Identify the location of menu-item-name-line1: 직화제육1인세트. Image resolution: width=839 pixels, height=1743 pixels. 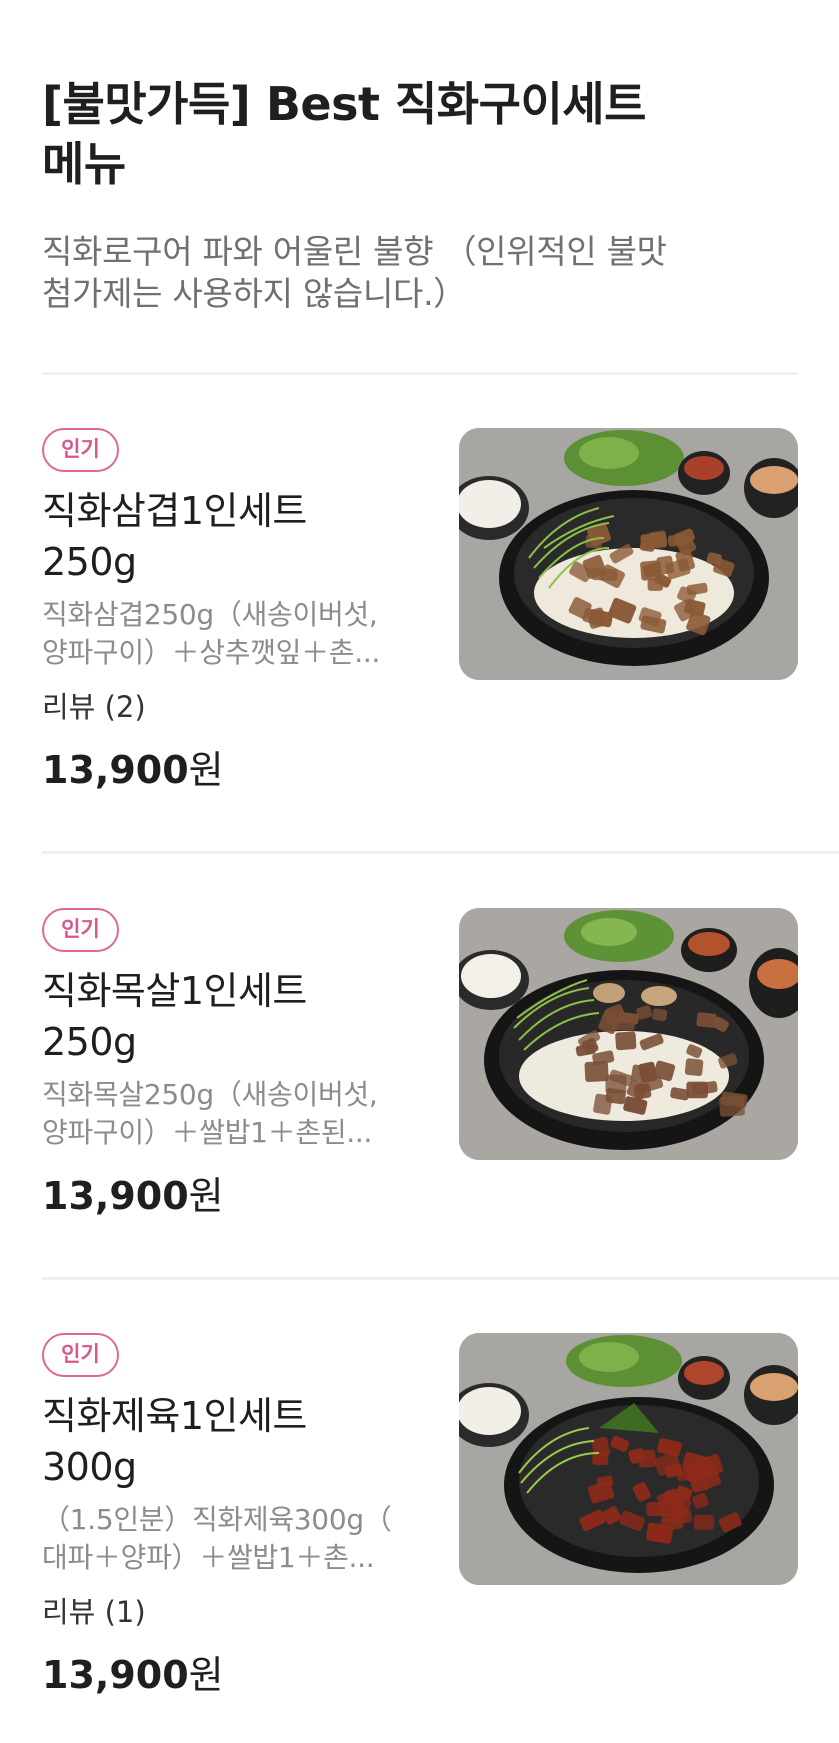
(174, 1416).